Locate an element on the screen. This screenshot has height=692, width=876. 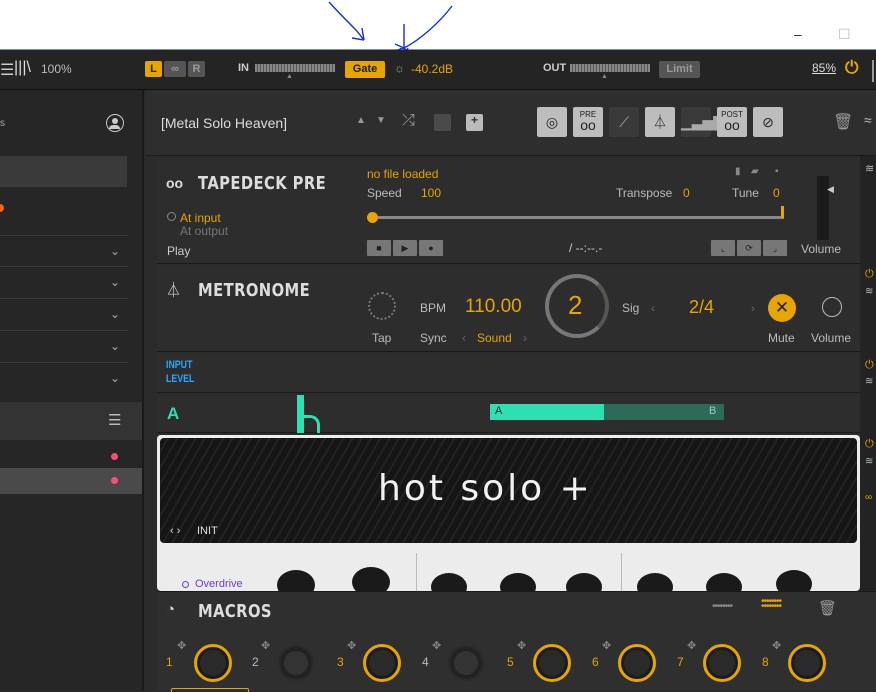
tape-position-slider is located at coordinates (577, 217).